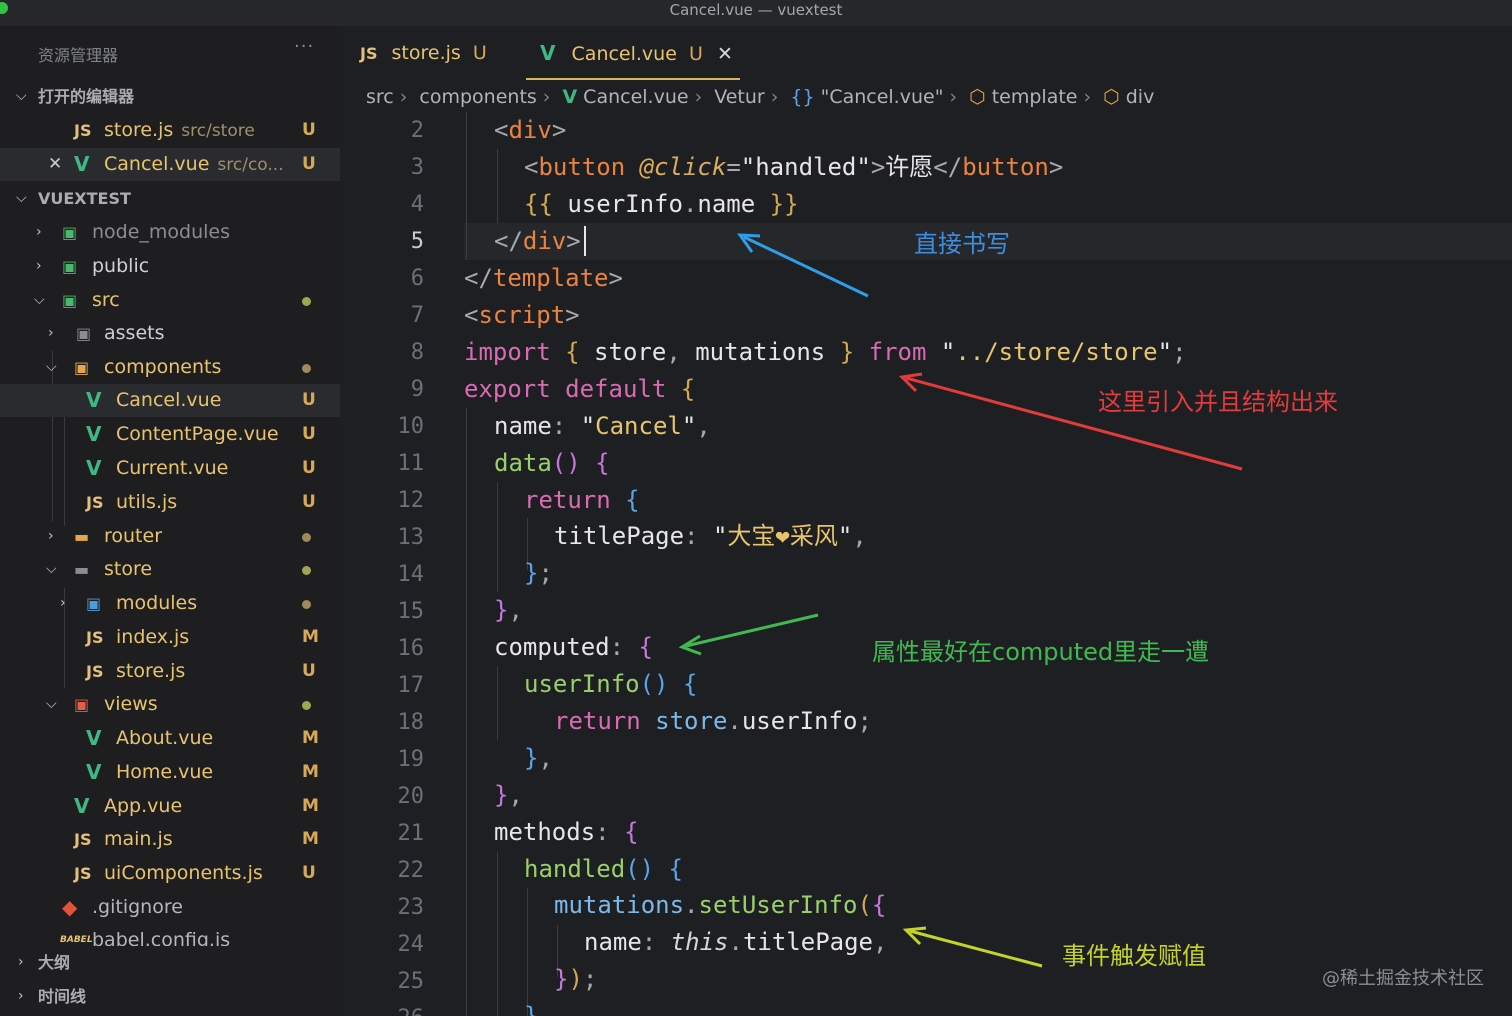 The width and height of the screenshot is (1512, 1016). Describe the element at coordinates (972, 947) in the screenshot. I see `yellow-green-arrow` at that location.